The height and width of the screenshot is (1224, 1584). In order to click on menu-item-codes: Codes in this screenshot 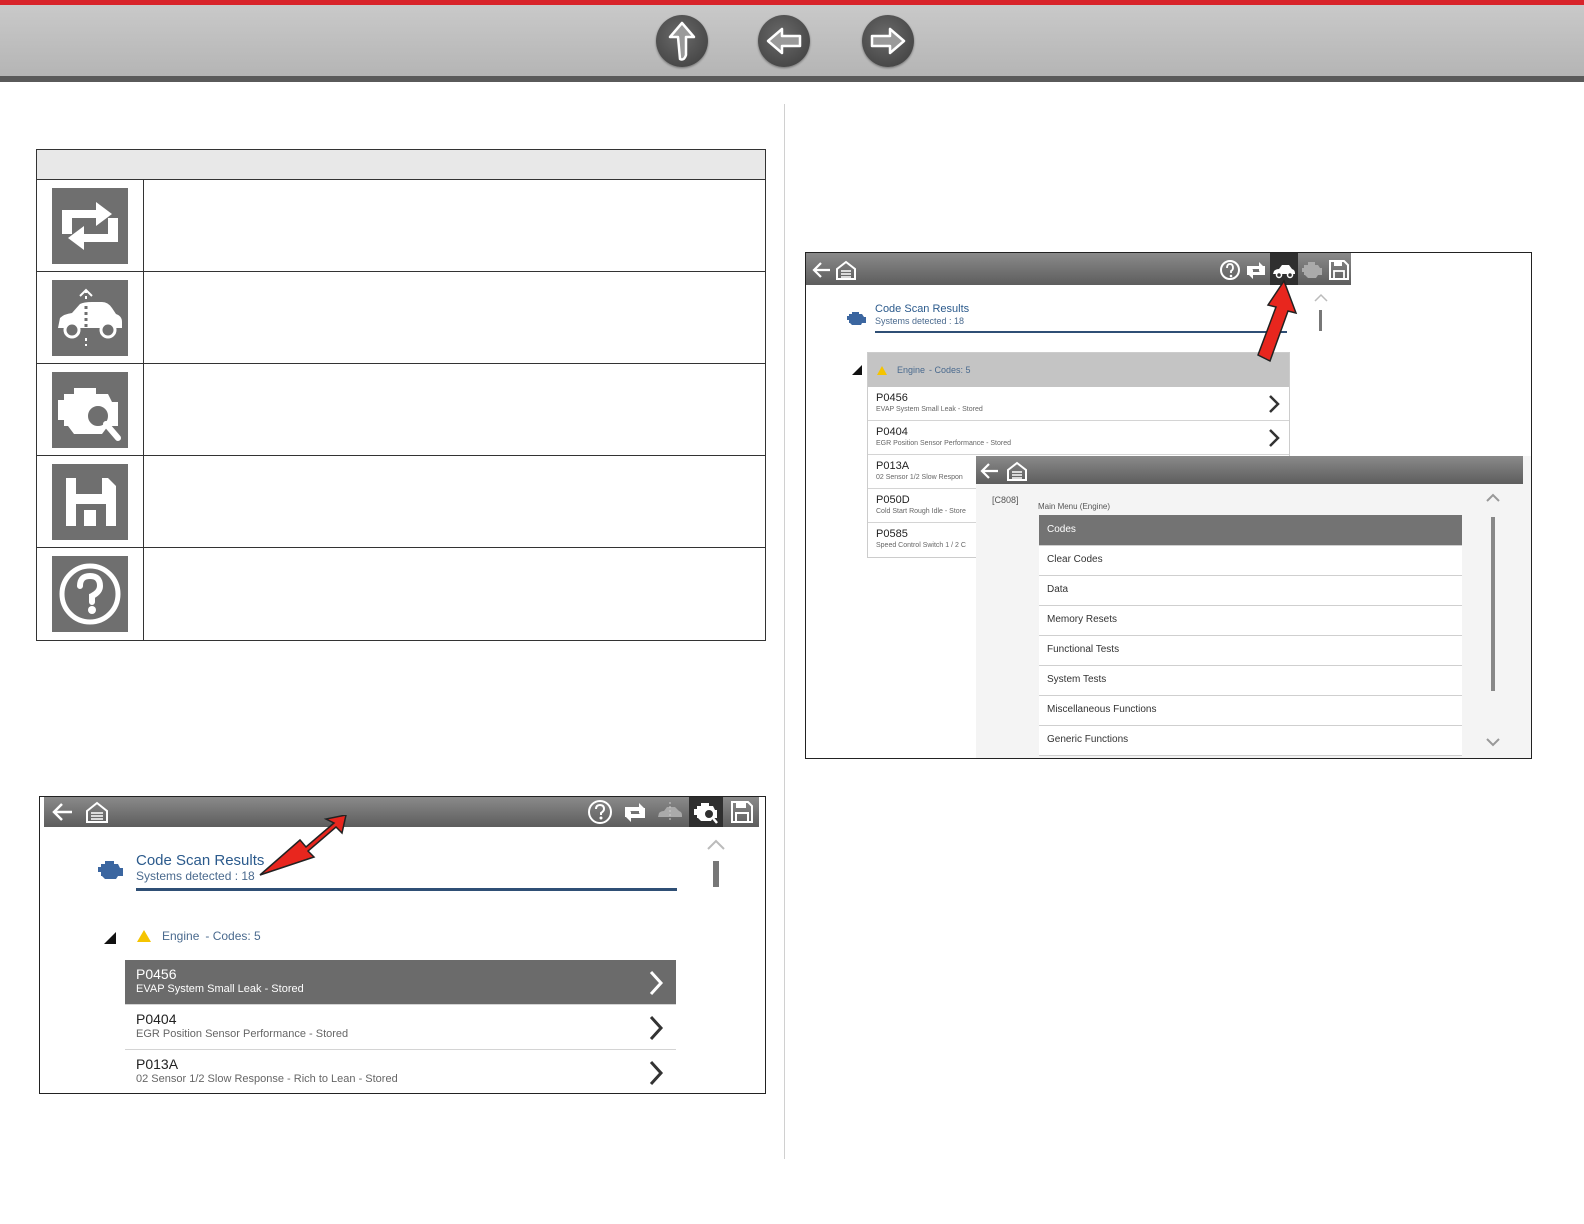, I will do `click(1250, 530)`.